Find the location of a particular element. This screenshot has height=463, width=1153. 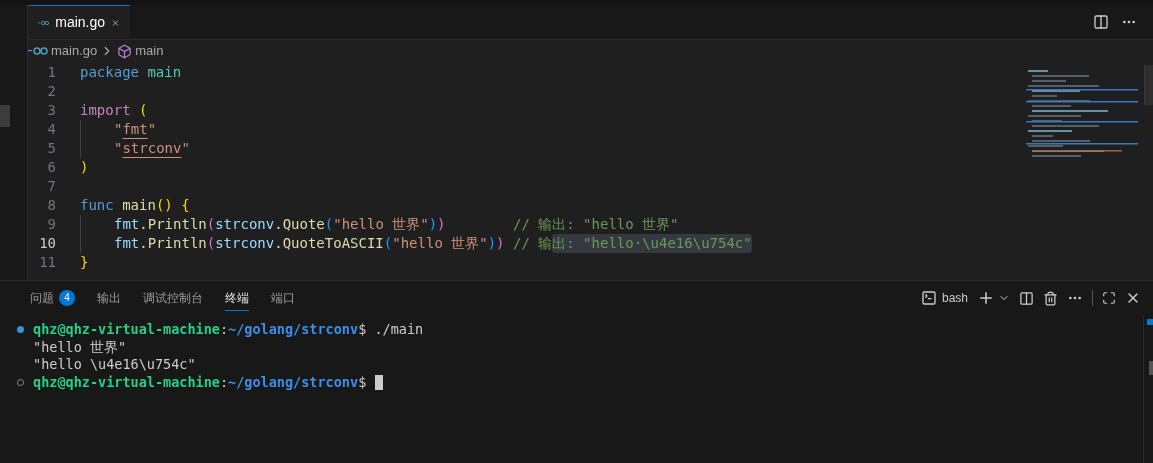

bracket: () { is located at coordinates (172, 205).